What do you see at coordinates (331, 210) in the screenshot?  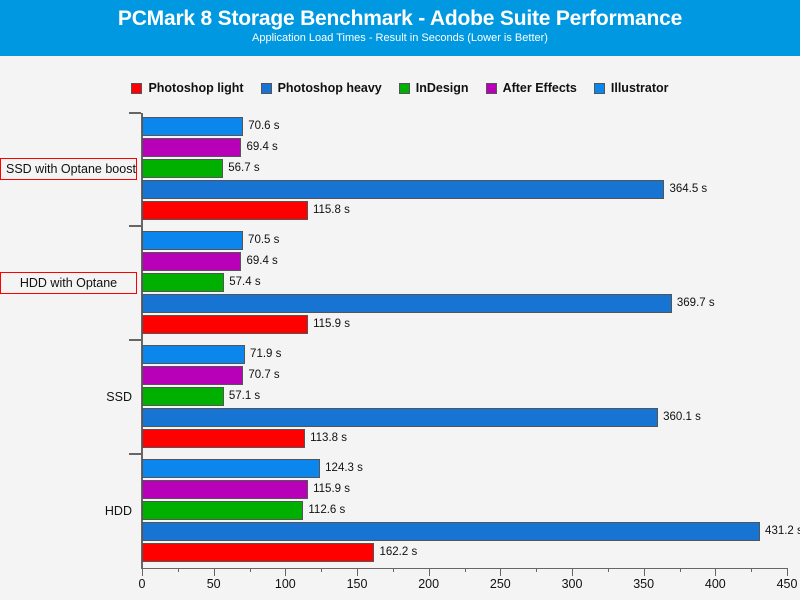 I see `bar-value-label: 115.8 s` at bounding box center [331, 210].